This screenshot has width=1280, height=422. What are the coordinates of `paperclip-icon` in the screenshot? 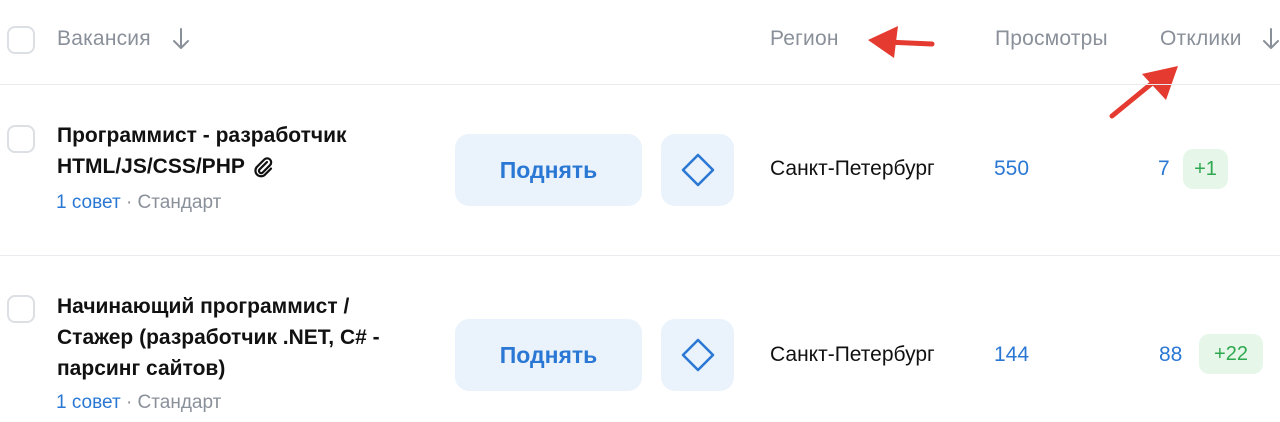 It's located at (263, 166).